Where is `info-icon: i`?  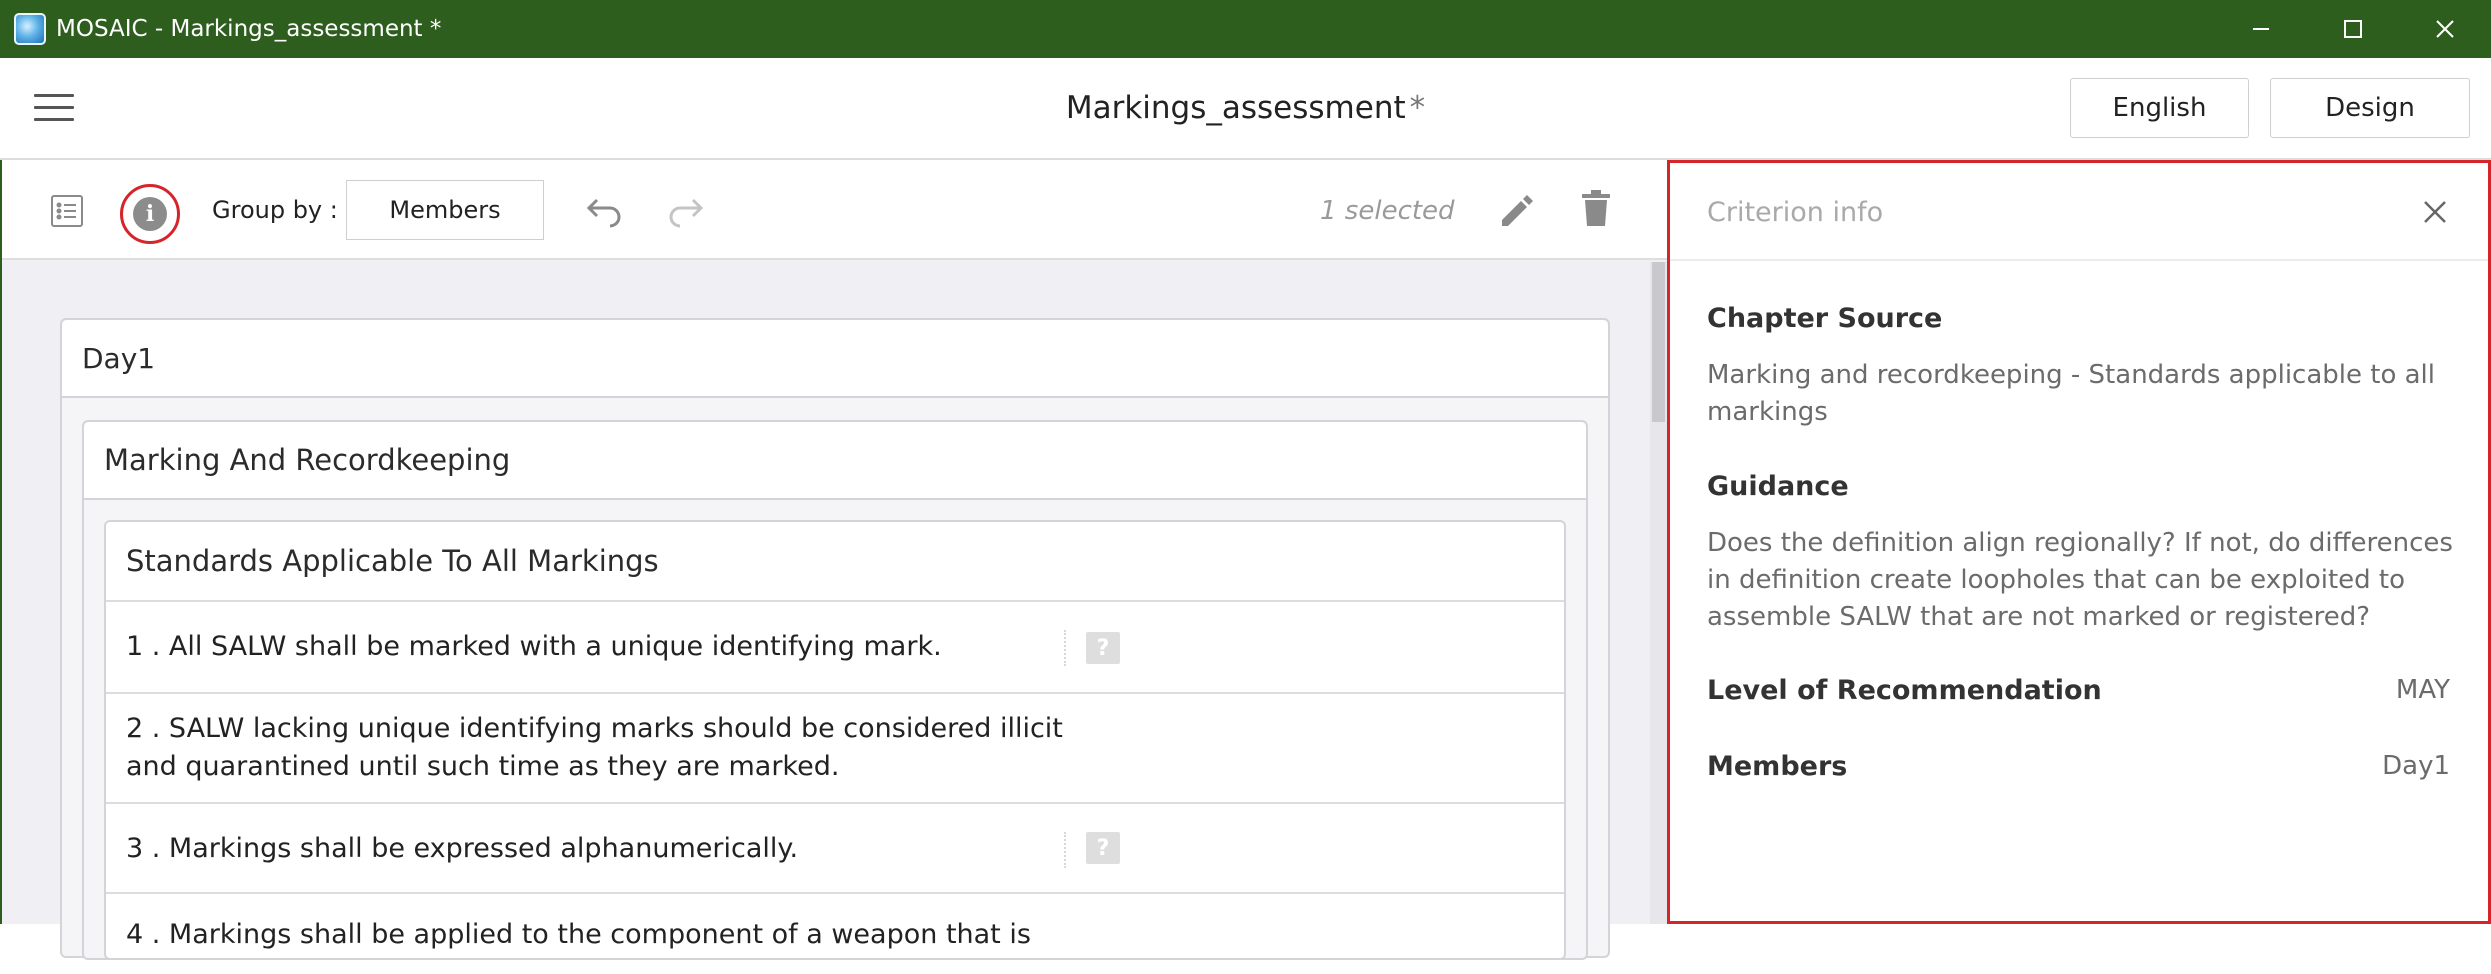 info-icon: i is located at coordinates (150, 214).